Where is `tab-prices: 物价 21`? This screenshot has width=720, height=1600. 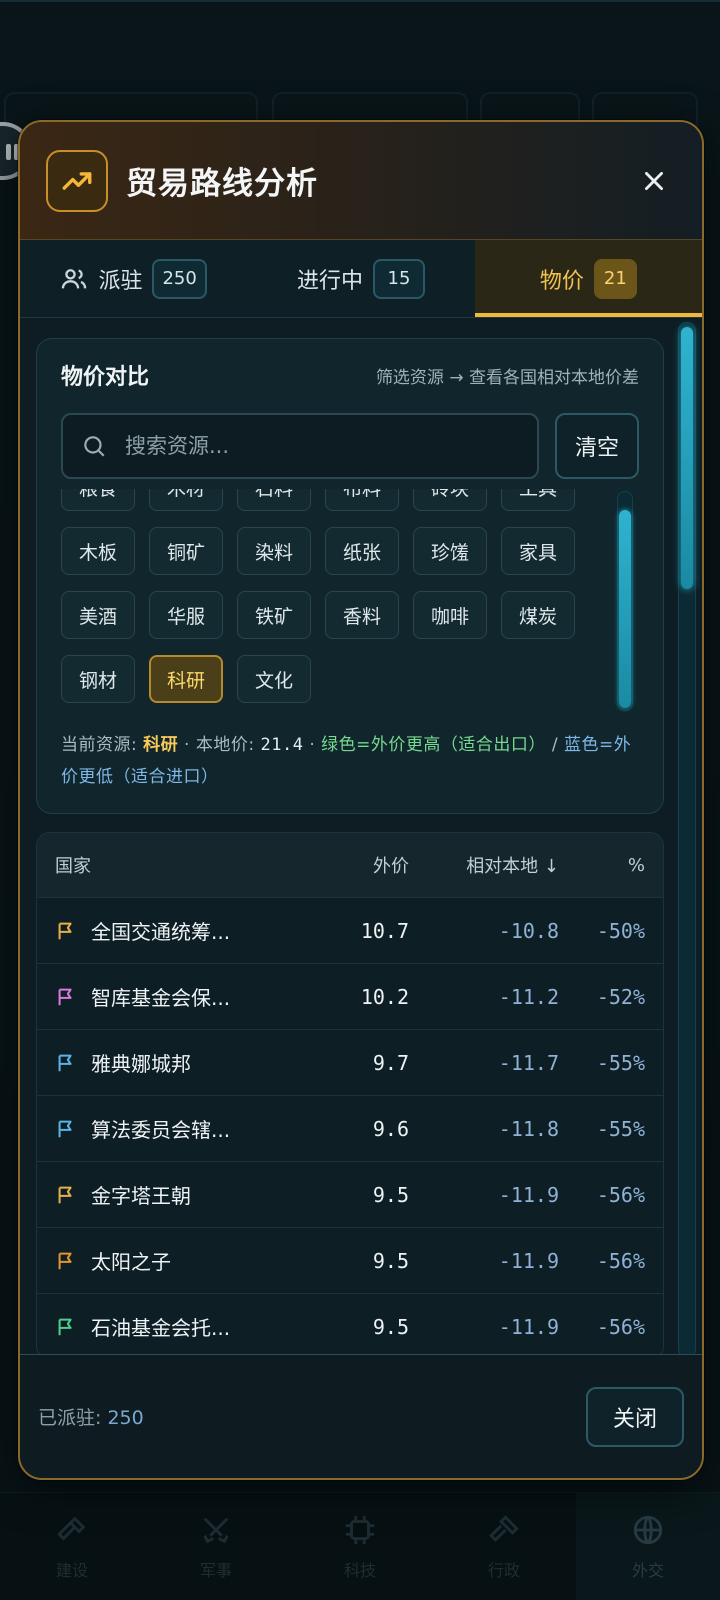
tab-prices: 物价 21 is located at coordinates (588, 278).